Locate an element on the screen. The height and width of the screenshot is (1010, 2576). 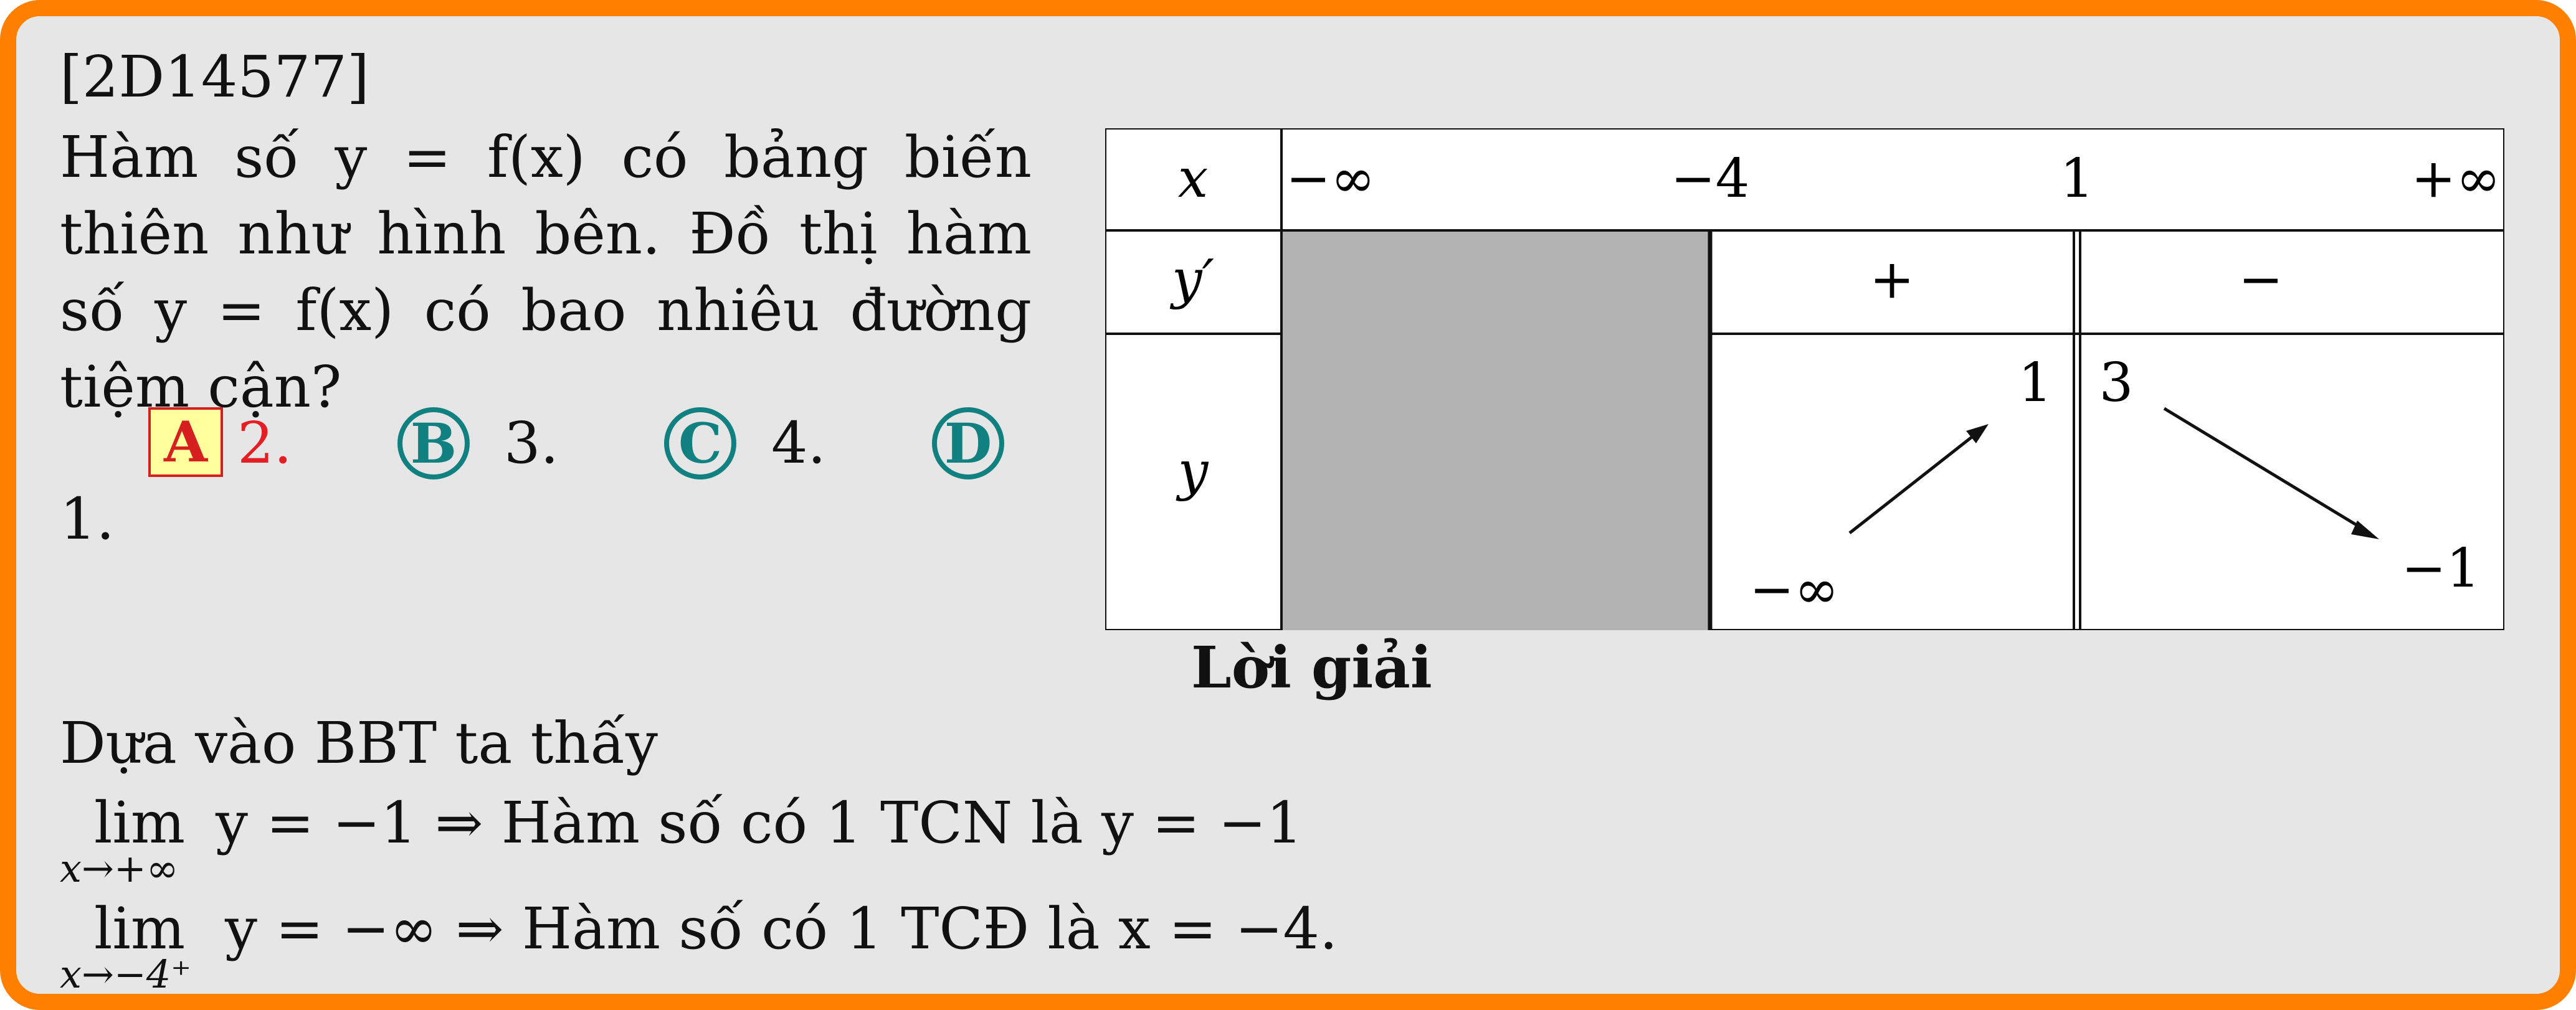
choice-d-value: 1. is located at coordinates (87, 519).